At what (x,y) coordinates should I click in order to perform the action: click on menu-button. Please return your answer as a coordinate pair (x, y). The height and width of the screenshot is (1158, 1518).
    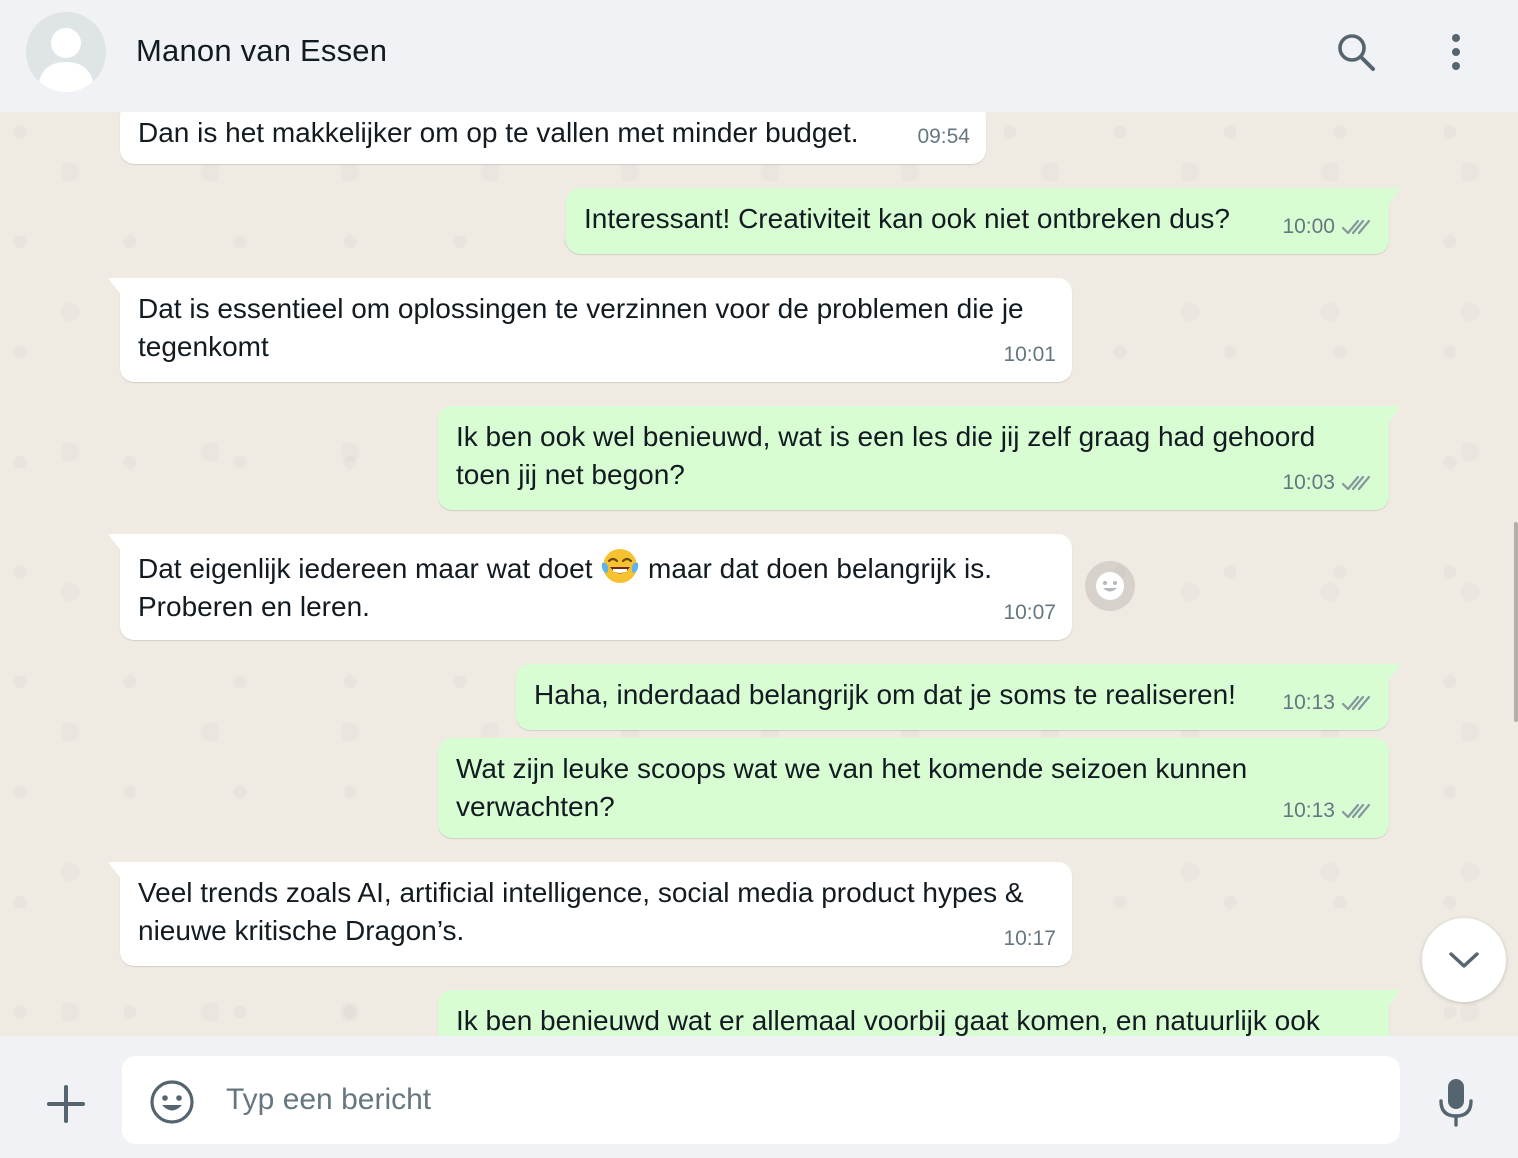
    Looking at the image, I should click on (1456, 52).